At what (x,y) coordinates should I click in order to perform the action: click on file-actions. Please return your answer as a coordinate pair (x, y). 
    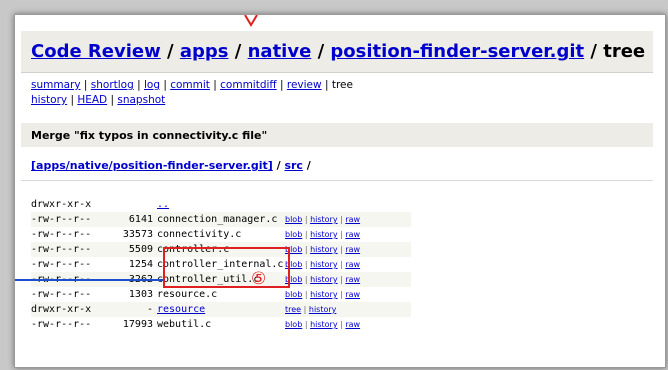
    Looking at the image, I should click on (284, 204).